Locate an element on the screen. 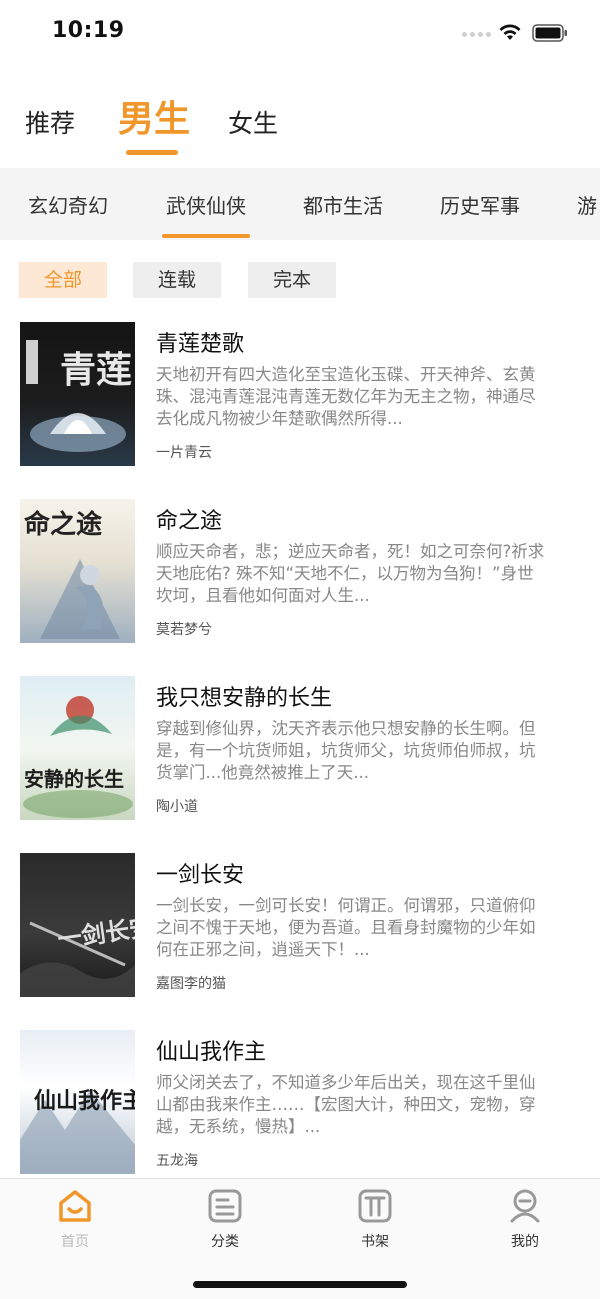  wifi-icon is located at coordinates (510, 32).